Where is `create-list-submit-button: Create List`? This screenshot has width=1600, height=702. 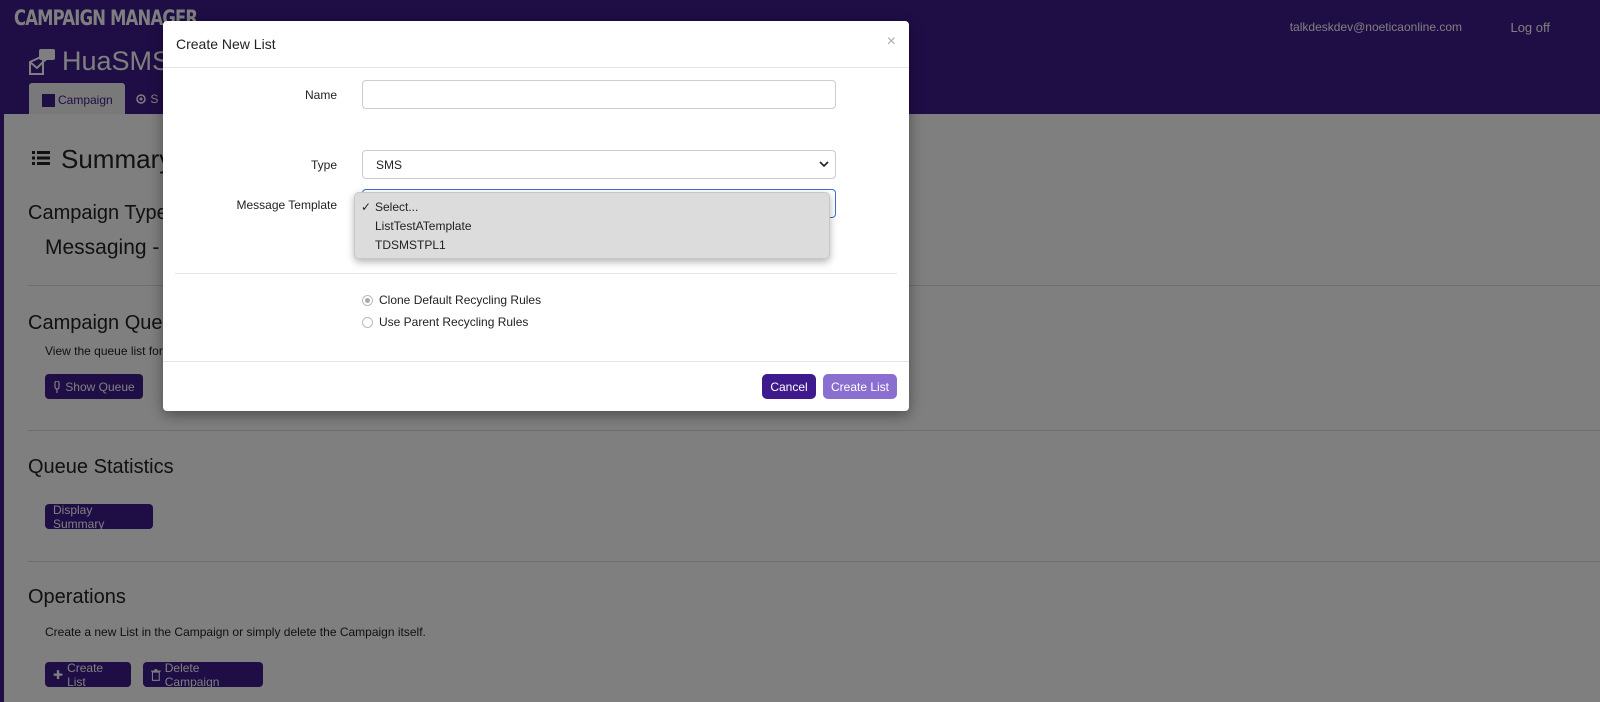
create-list-submit-button: Create List is located at coordinates (860, 386).